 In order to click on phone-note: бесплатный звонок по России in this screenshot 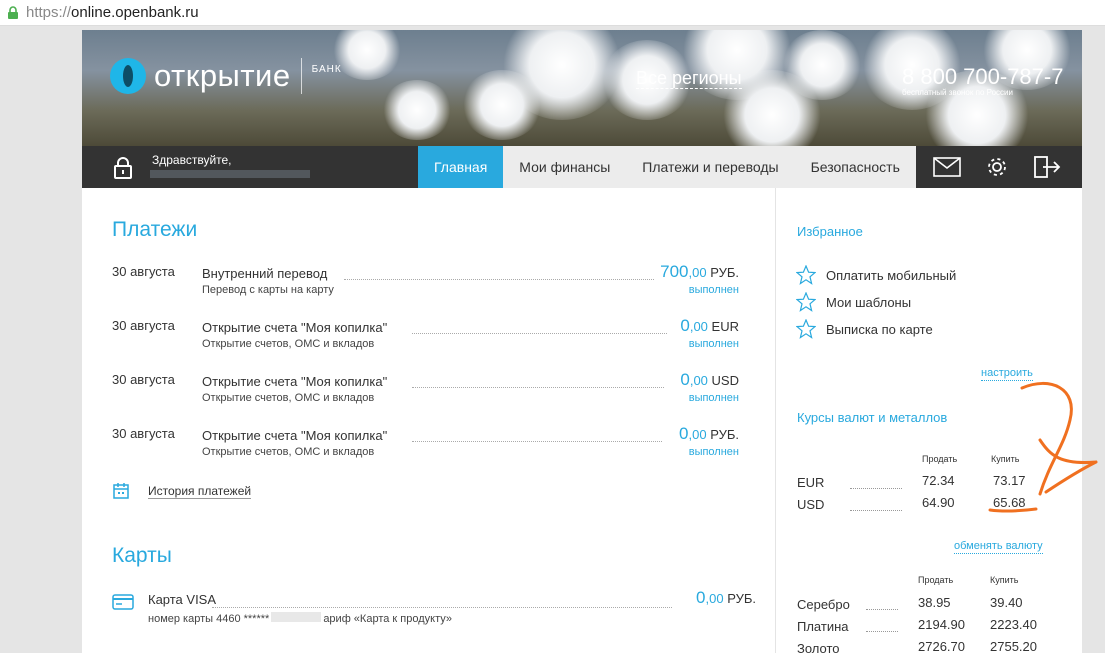, I will do `click(957, 92)`.